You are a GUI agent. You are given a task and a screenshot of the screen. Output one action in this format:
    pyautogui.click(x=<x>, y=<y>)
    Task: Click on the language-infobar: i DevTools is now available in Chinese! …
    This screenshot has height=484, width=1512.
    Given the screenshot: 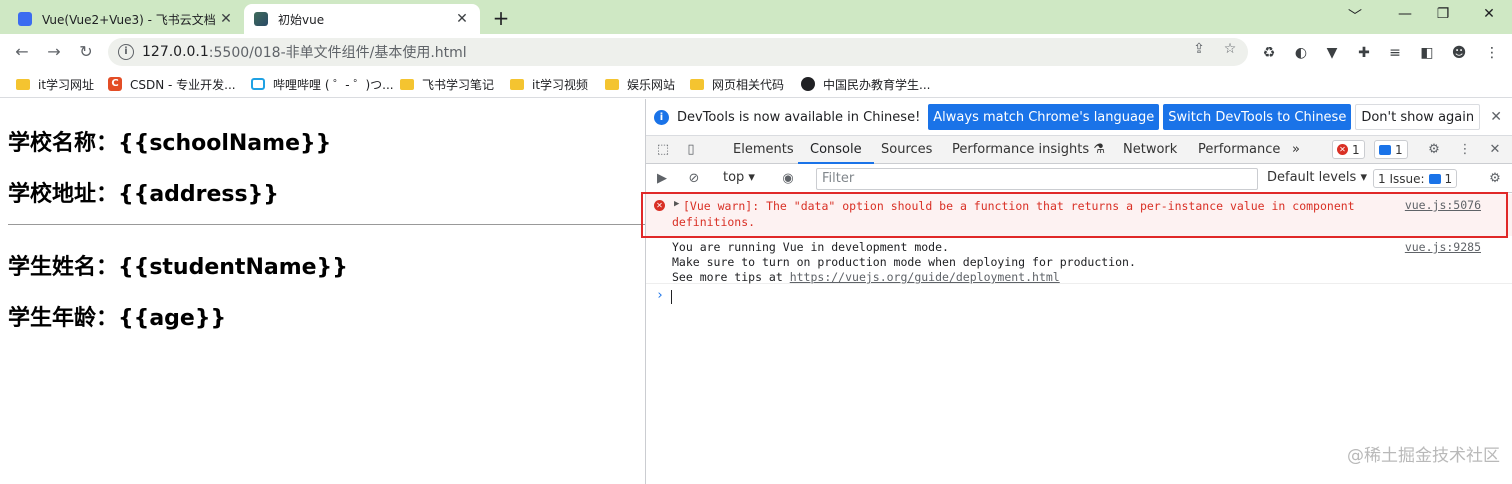 What is the action you would take?
    pyautogui.click(x=1079, y=117)
    